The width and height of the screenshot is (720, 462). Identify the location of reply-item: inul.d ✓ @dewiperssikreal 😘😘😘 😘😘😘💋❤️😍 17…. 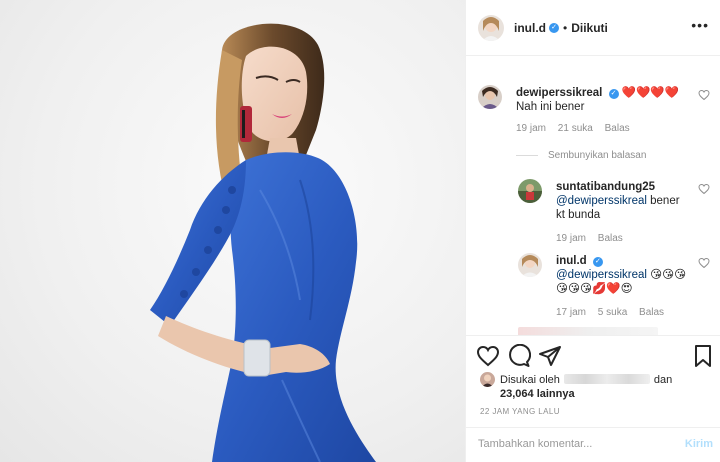
(614, 288).